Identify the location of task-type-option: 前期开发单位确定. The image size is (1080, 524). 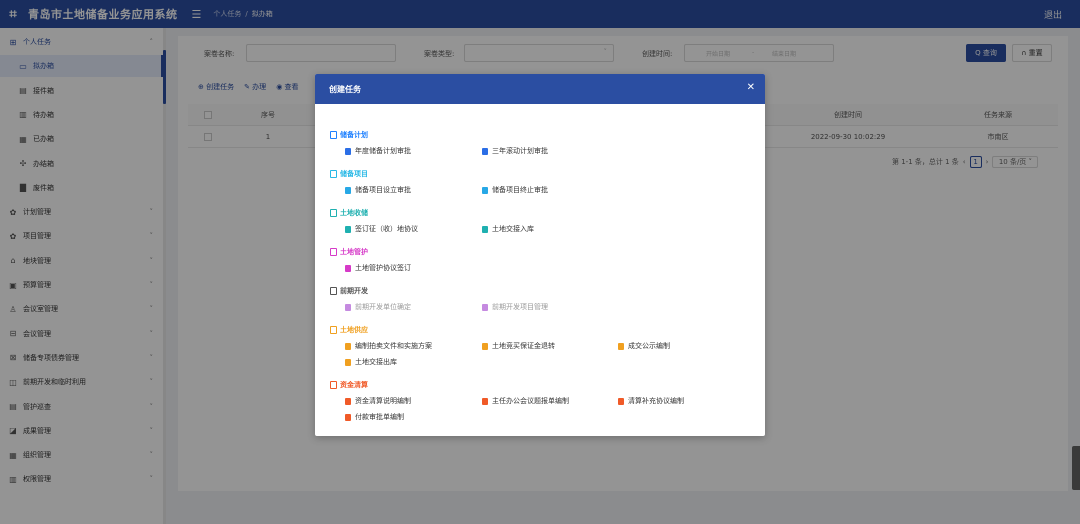
(378, 307).